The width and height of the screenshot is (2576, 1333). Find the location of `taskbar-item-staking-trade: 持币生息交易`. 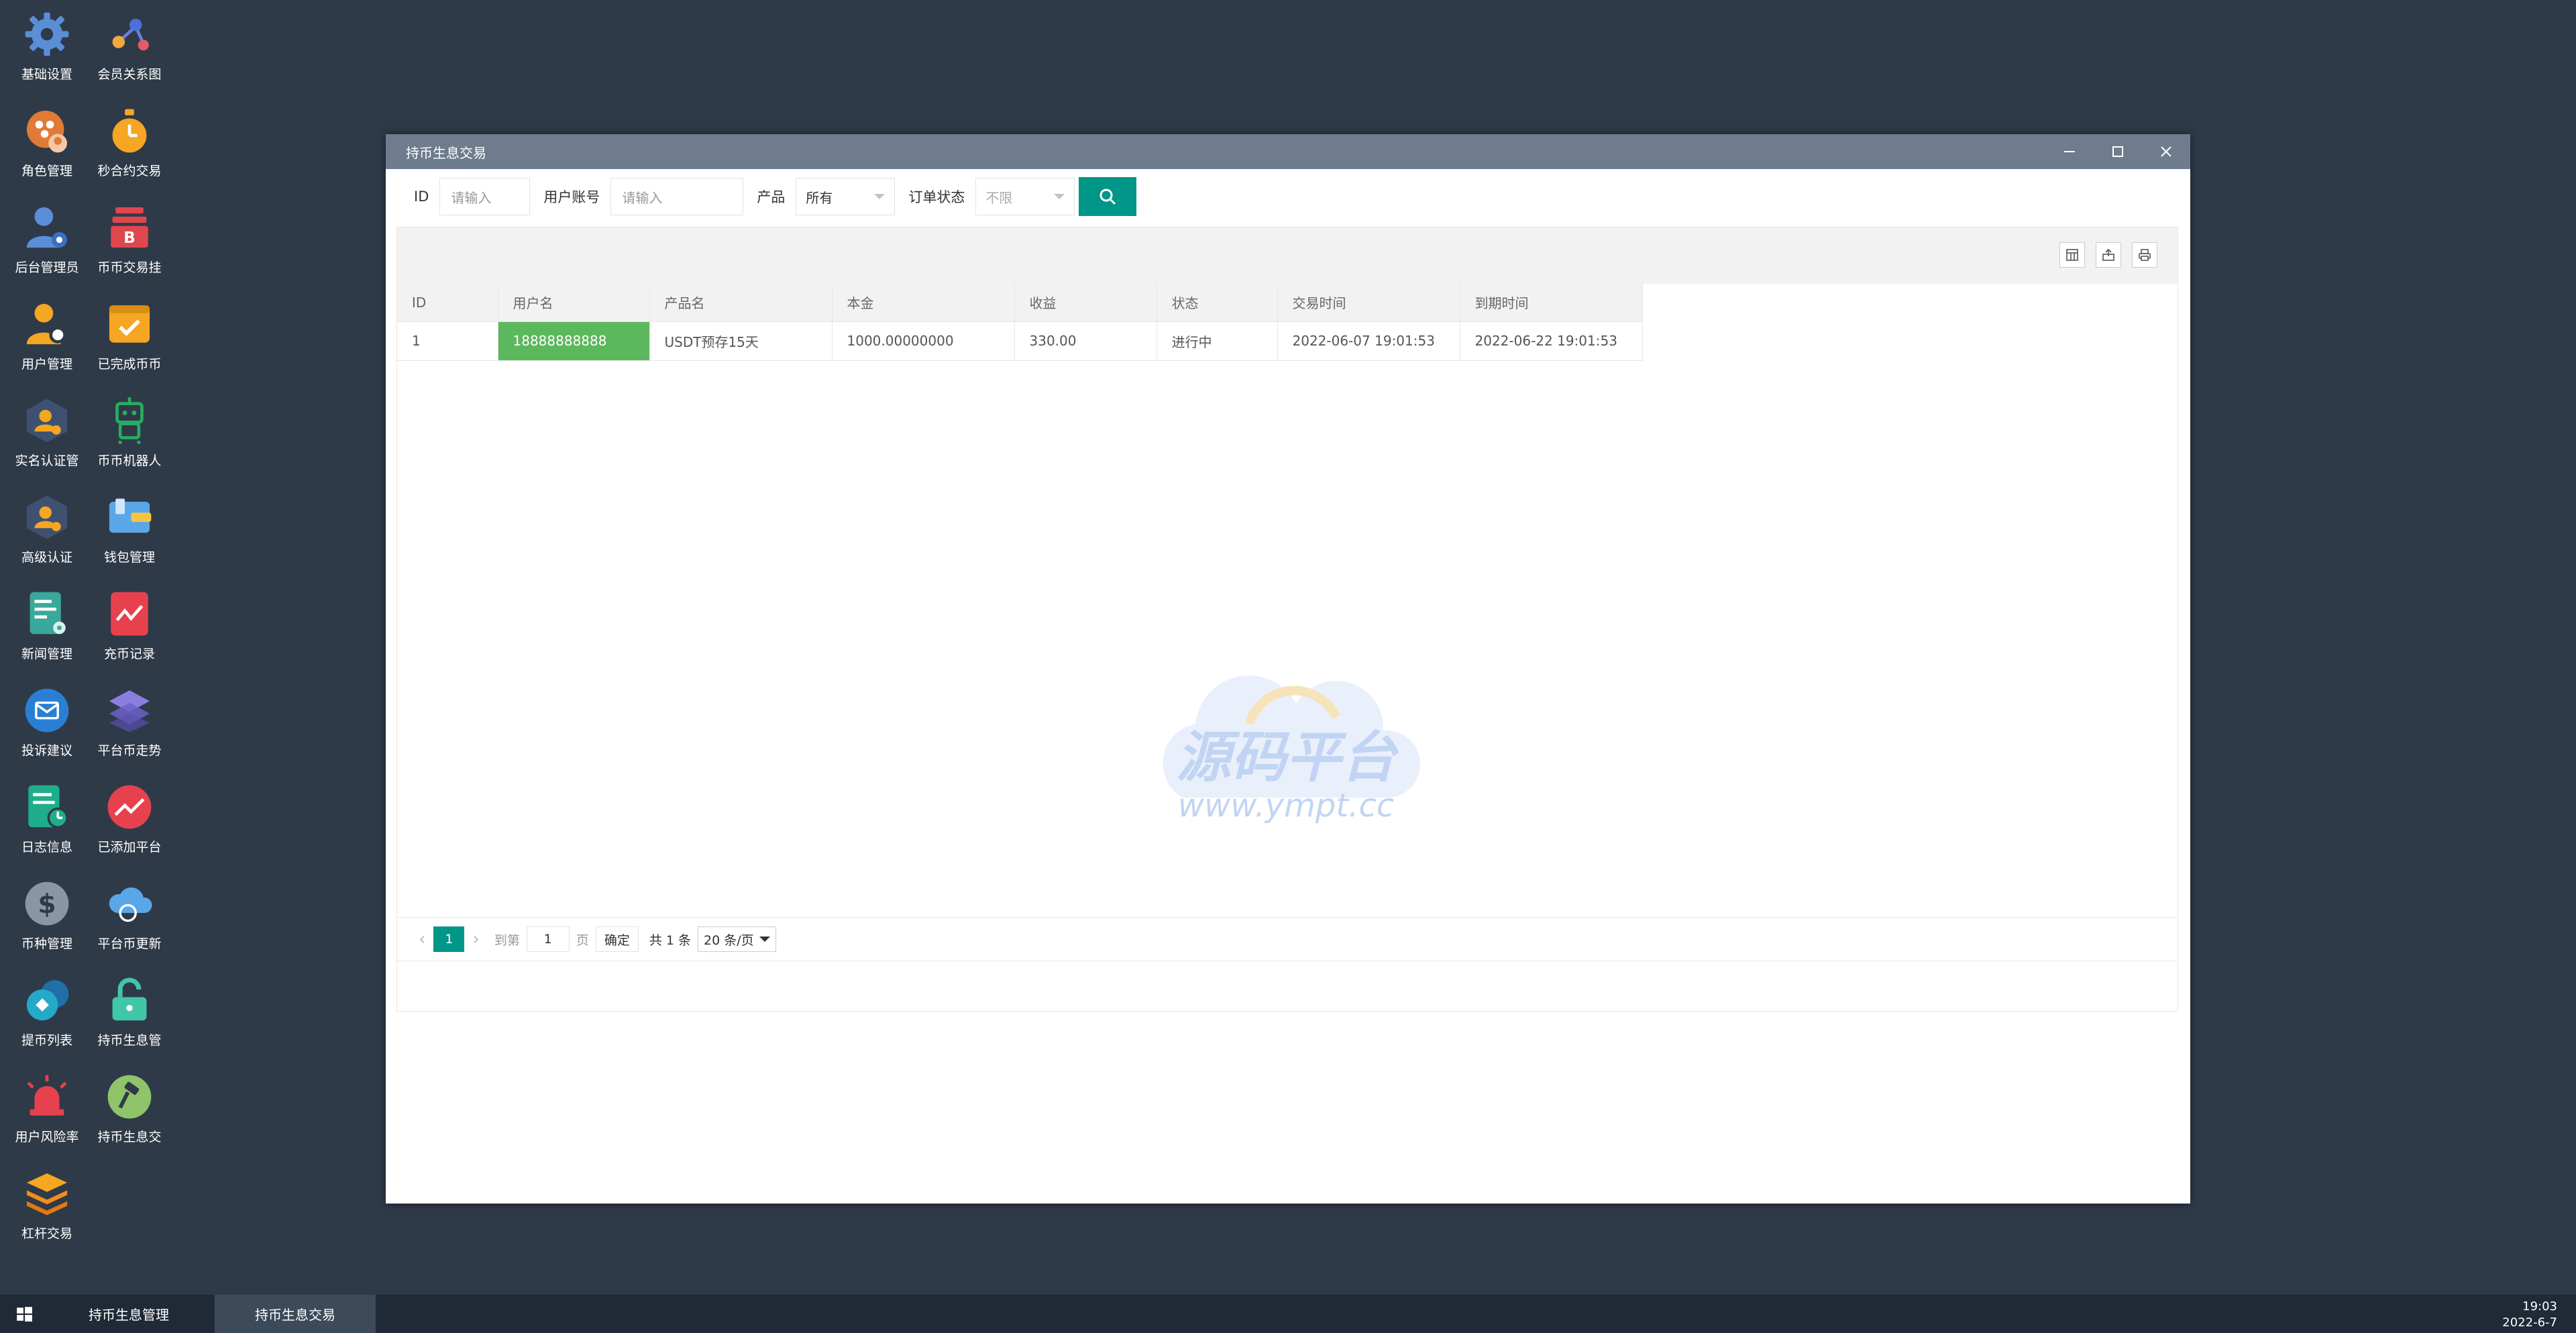

taskbar-item-staking-trade: 持币生息交易 is located at coordinates (295, 1314).